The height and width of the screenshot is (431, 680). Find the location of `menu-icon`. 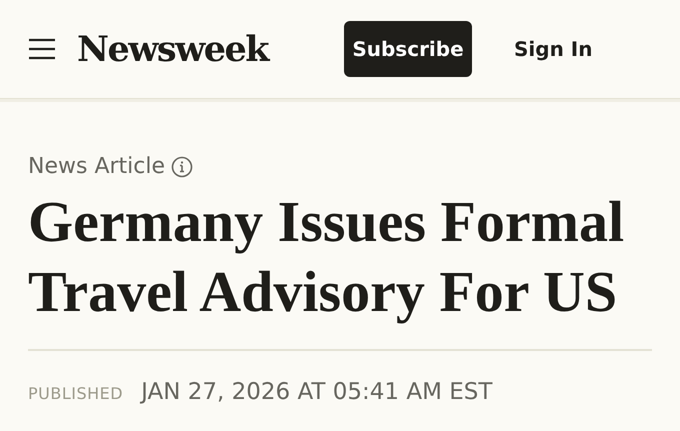

menu-icon is located at coordinates (42, 49).